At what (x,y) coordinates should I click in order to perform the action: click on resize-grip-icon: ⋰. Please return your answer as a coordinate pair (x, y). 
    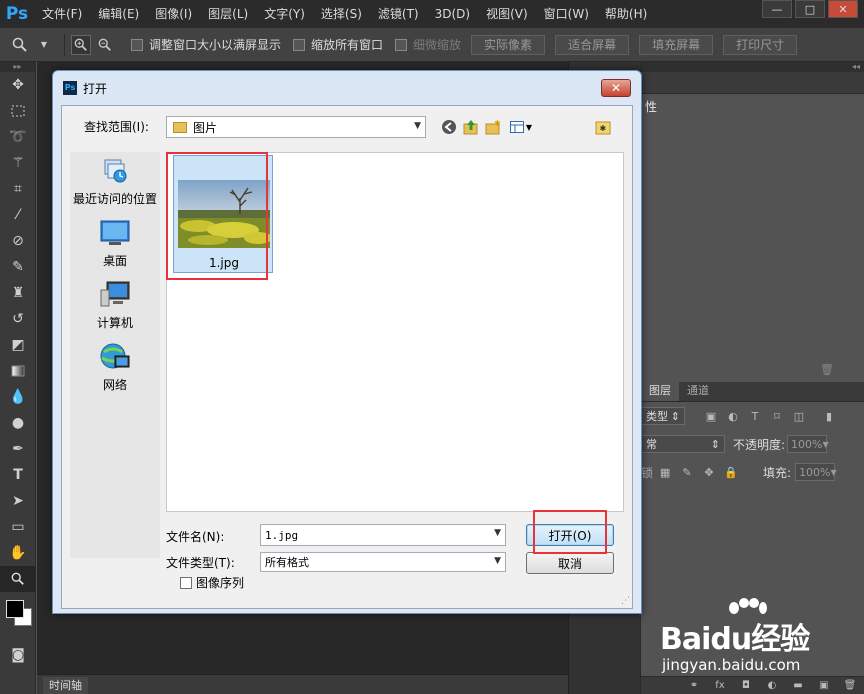
    Looking at the image, I should click on (625, 601).